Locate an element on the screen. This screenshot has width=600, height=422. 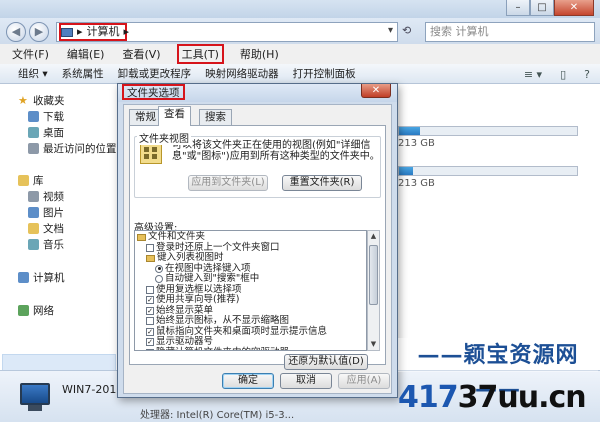
advanced-setting-label: 显示驱动器号 is located at coordinates (185, 341).